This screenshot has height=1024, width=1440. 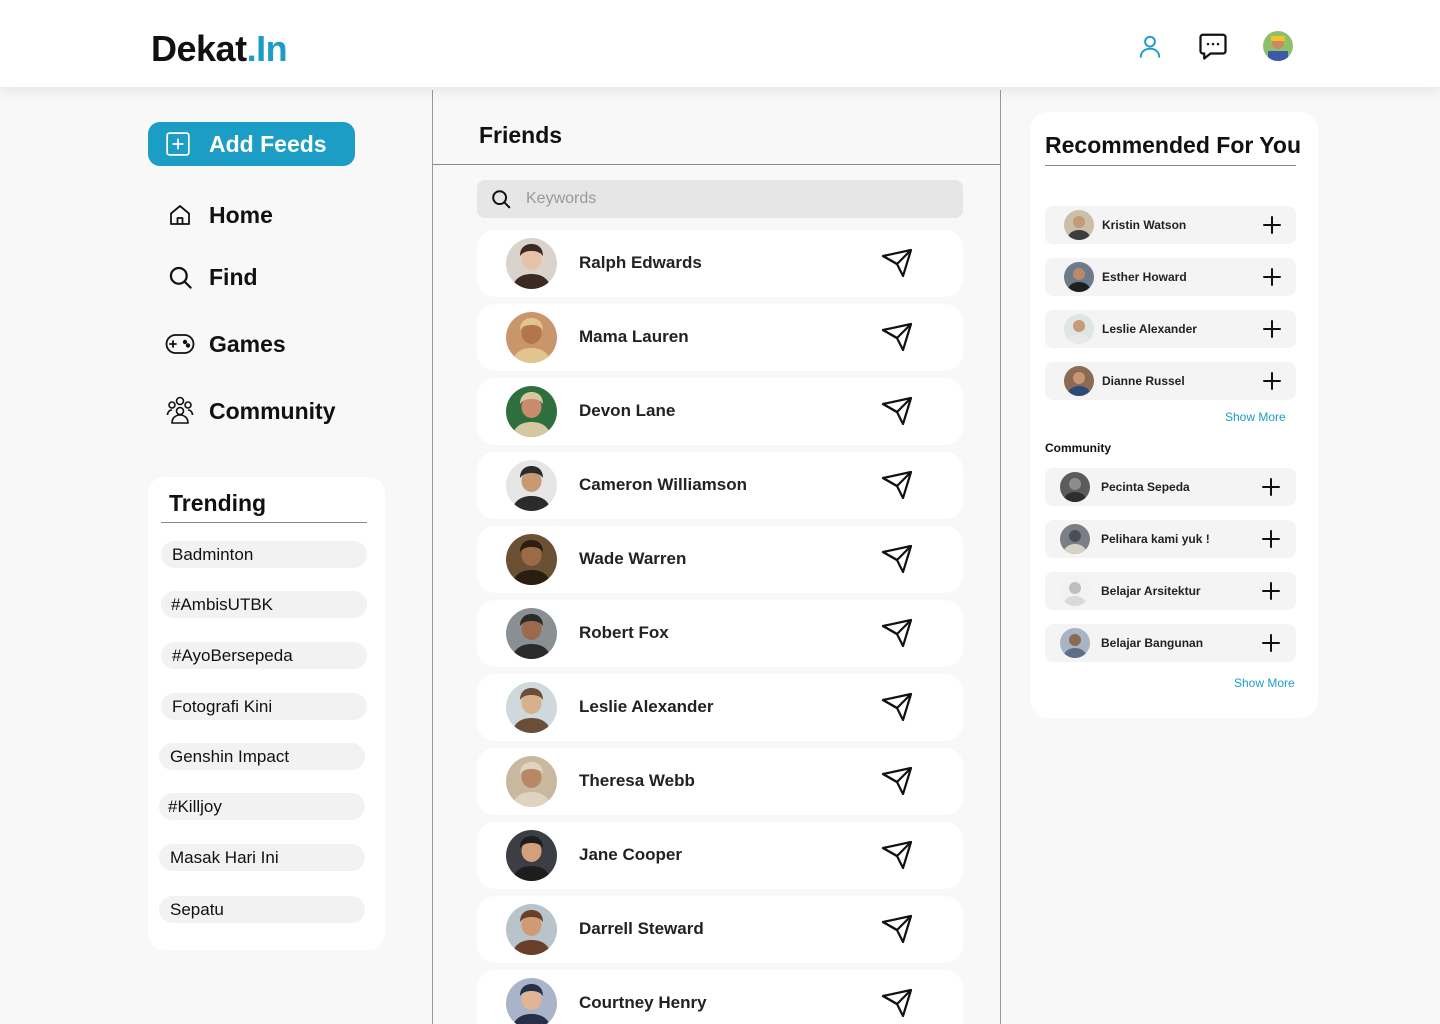 I want to click on person-name: Leslie Alexander, so click(x=1149, y=329).